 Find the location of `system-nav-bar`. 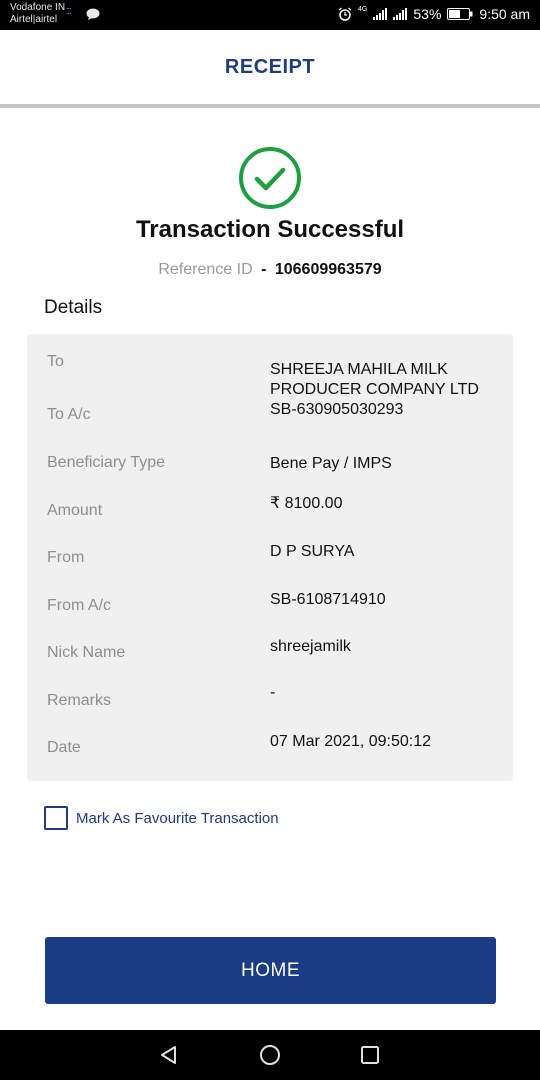

system-nav-bar is located at coordinates (270, 1055).